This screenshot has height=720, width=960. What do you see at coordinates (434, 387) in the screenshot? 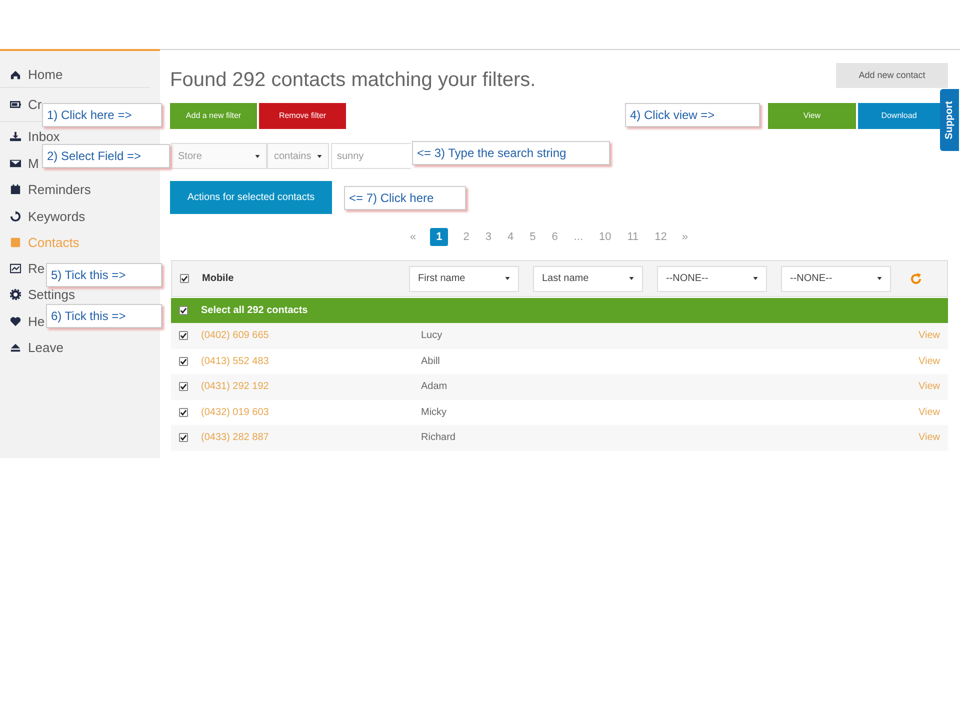
I see `table-cell-text: Adam` at bounding box center [434, 387].